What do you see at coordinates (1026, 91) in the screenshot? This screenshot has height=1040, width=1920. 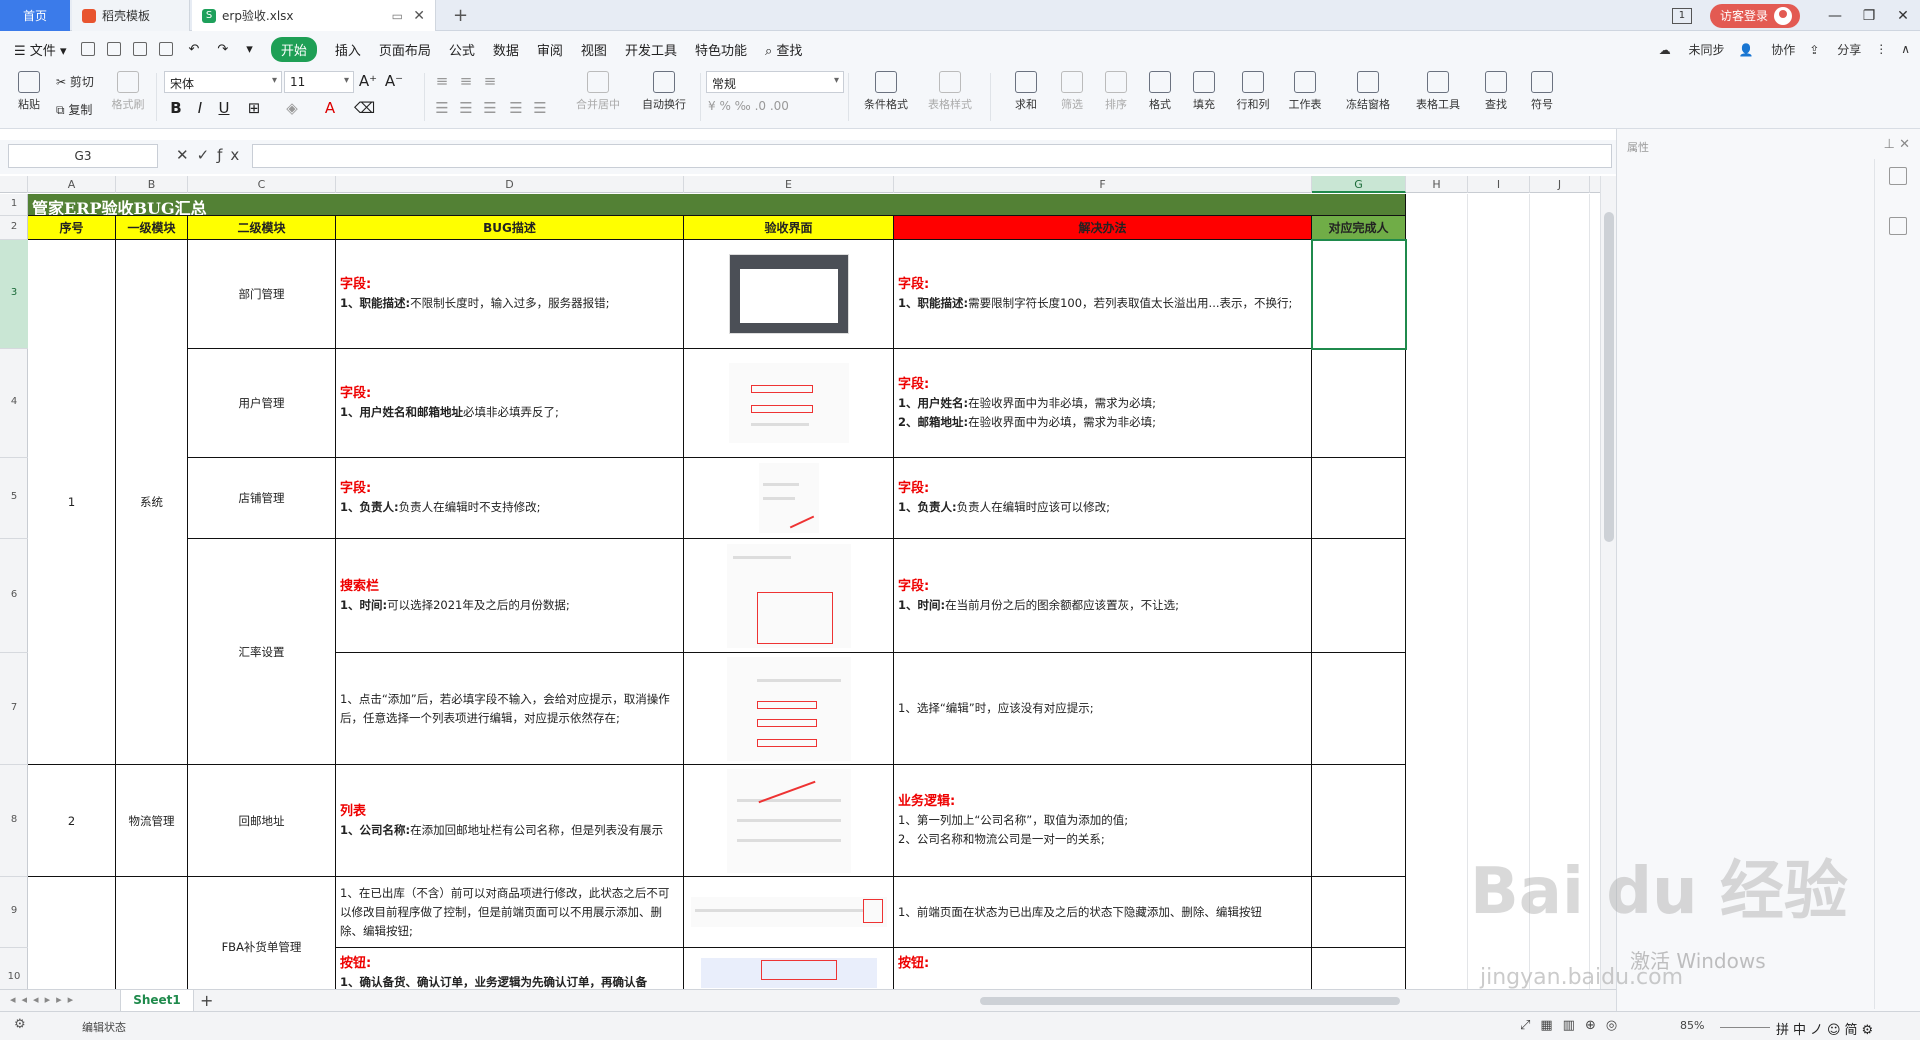 I see `sum-button: 求和` at bounding box center [1026, 91].